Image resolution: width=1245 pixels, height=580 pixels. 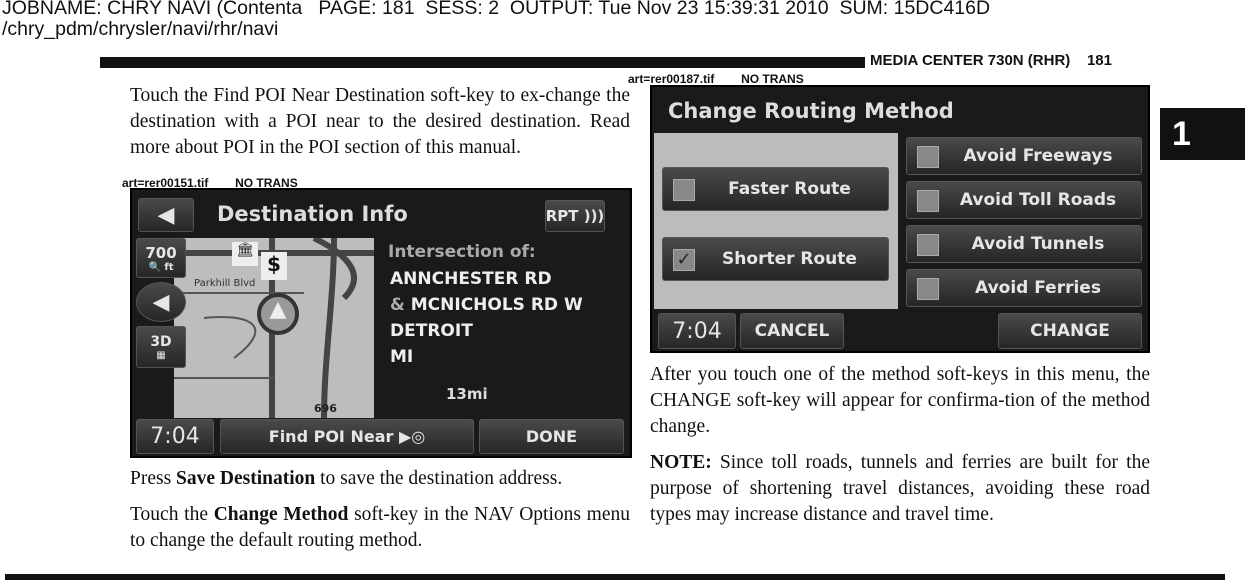 What do you see at coordinates (325, 408) in the screenshot?
I see `highway-label: 696` at bounding box center [325, 408].